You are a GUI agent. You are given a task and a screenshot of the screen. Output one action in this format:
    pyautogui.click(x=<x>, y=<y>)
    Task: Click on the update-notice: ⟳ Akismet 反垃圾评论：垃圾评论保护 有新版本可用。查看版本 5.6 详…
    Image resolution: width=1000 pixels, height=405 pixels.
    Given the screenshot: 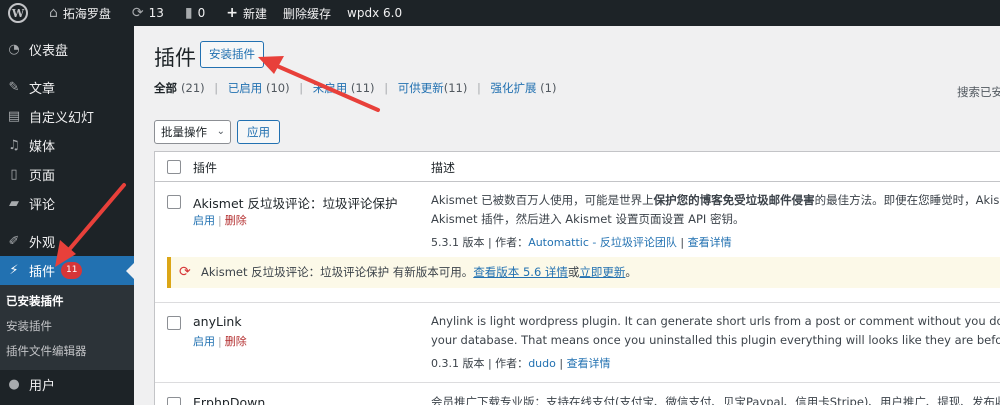 What is the action you would take?
    pyautogui.click(x=583, y=272)
    